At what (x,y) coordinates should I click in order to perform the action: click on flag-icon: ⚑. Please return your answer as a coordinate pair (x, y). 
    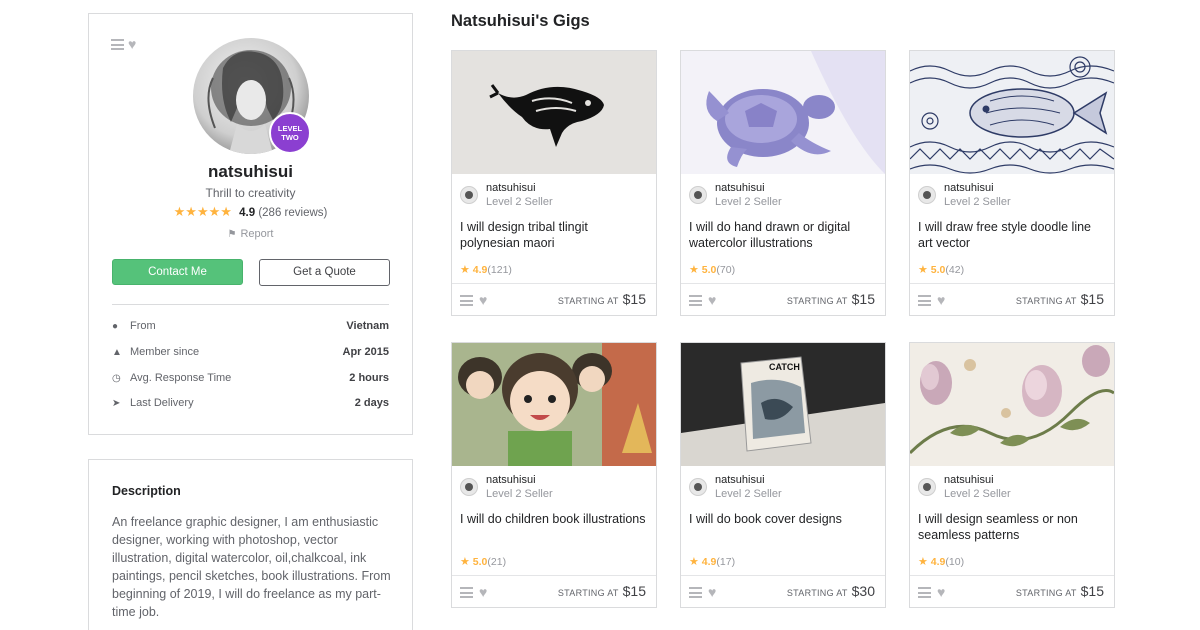
    Looking at the image, I should click on (232, 234).